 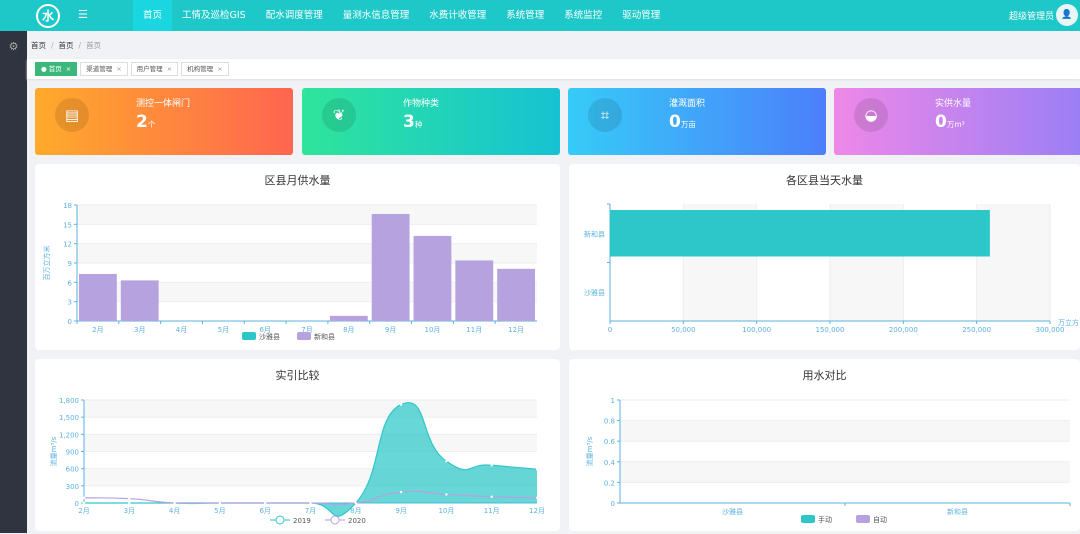 What do you see at coordinates (432, 330) in the screenshot?
I see `x-tick-label: 10月` at bounding box center [432, 330].